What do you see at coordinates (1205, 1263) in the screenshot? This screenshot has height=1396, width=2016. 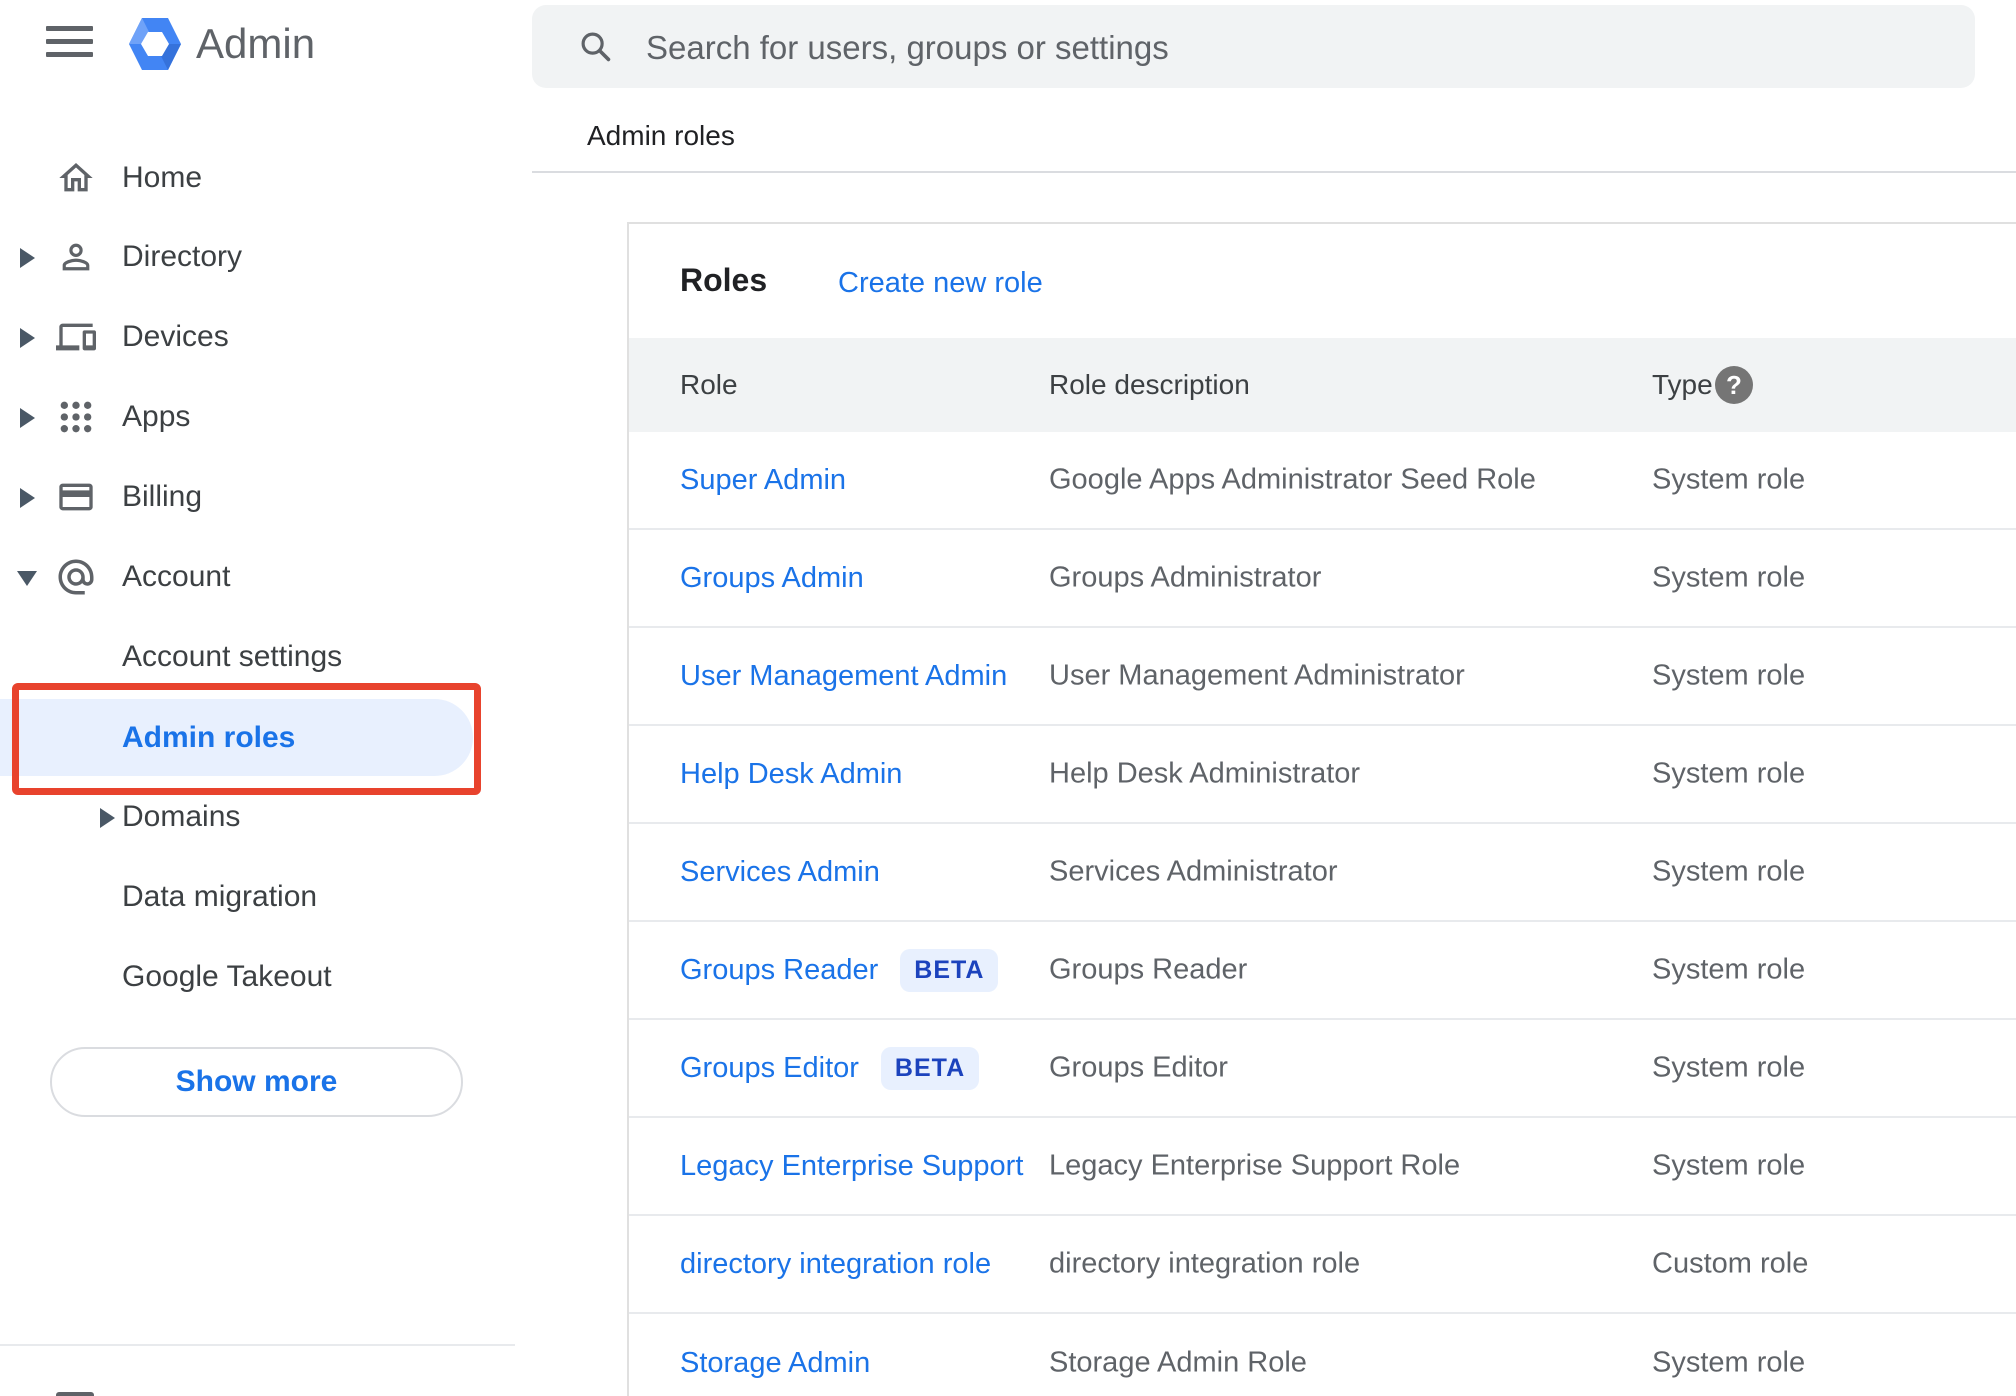 I see `role-description: directory integration role` at bounding box center [1205, 1263].